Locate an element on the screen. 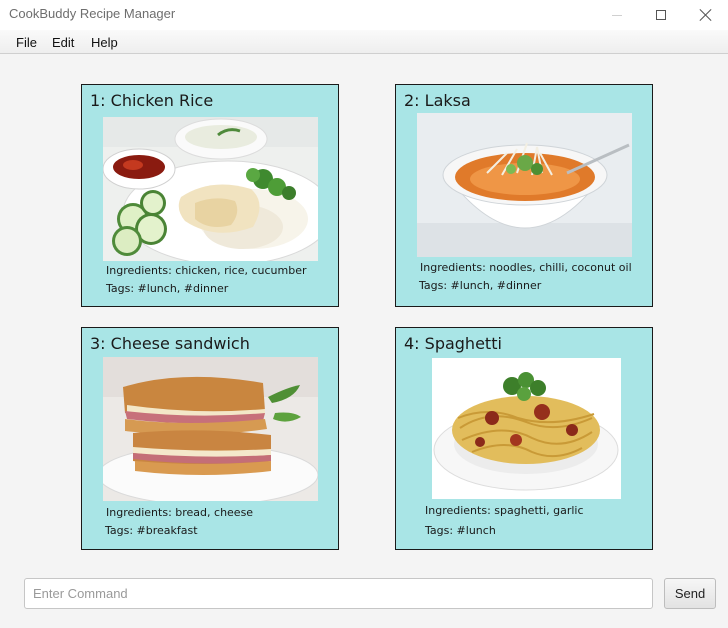 The height and width of the screenshot is (628, 728). recipe-title: 4: Spaghetti is located at coordinates (453, 343).